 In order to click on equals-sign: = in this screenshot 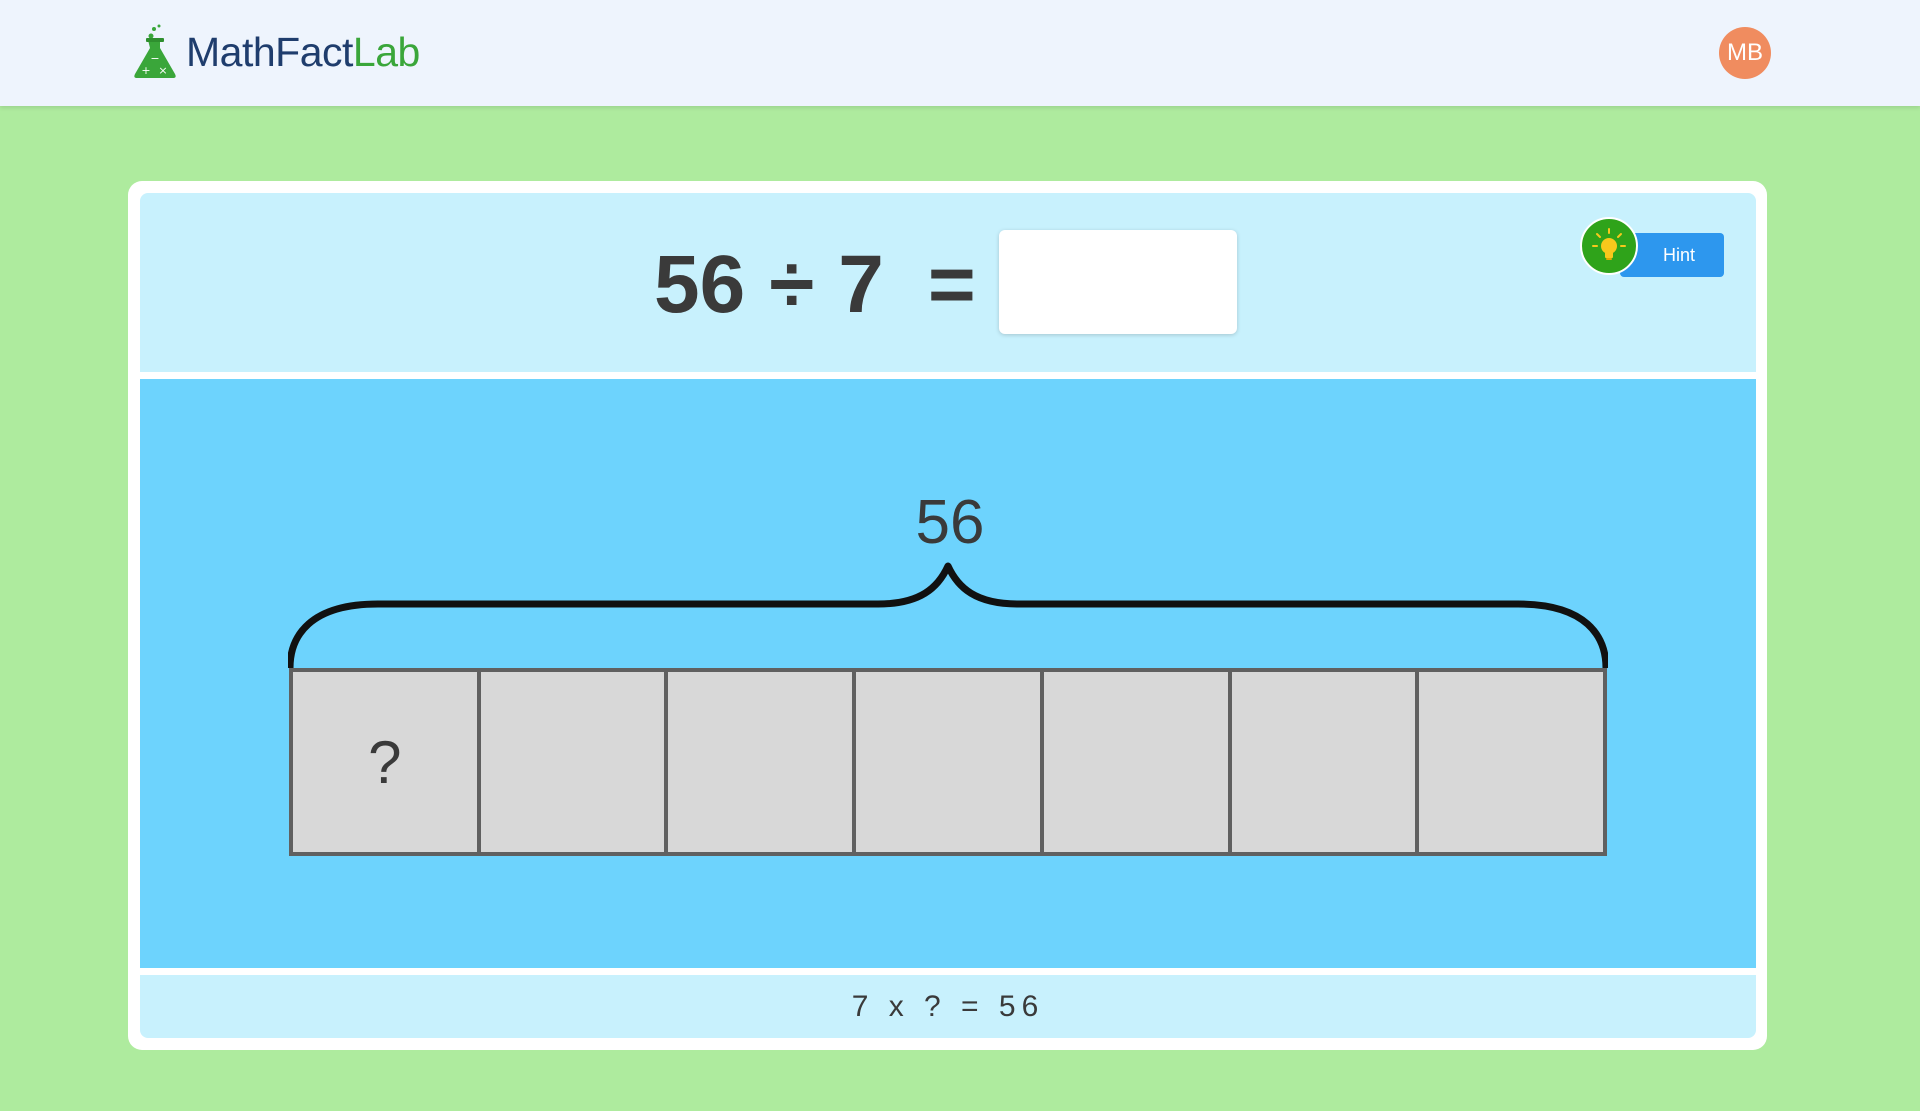, I will do `click(951, 284)`.